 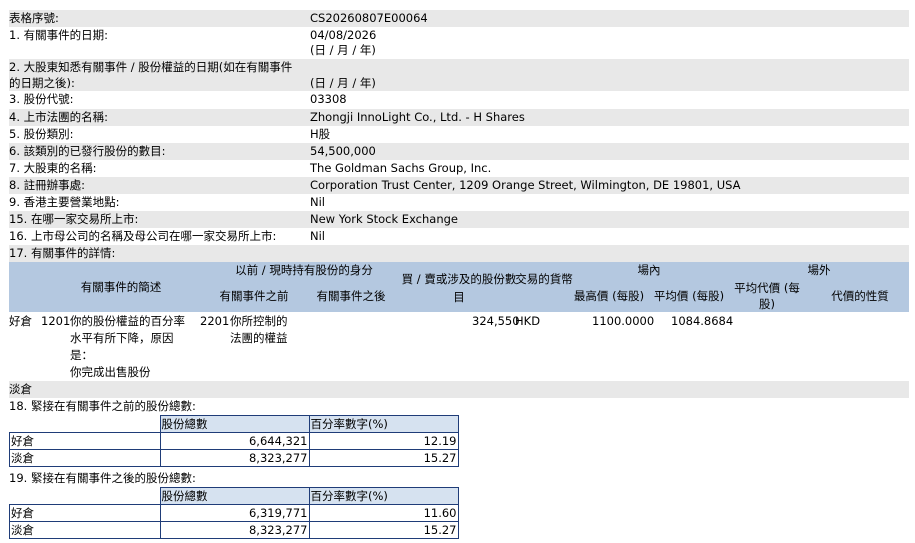 What do you see at coordinates (47, 185) in the screenshot?
I see `registered-office-label: 8. 註冊辦事處:` at bounding box center [47, 185].